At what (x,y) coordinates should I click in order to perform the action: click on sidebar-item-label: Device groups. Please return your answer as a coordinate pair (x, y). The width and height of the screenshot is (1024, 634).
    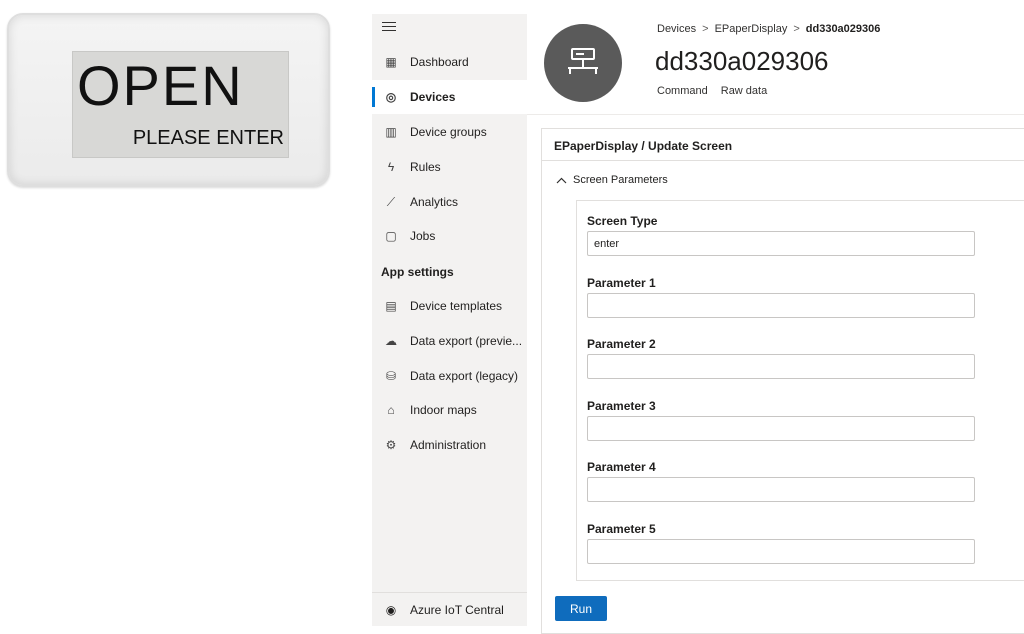
    Looking at the image, I should click on (448, 132).